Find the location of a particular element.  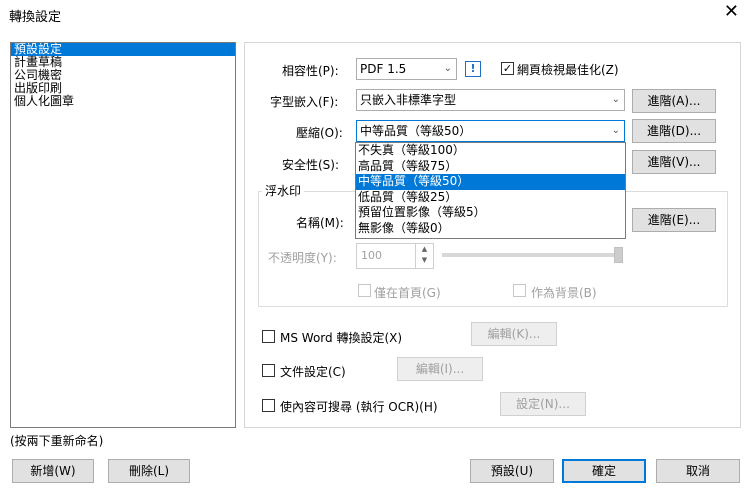

opacity-slider-track is located at coordinates (532, 255).